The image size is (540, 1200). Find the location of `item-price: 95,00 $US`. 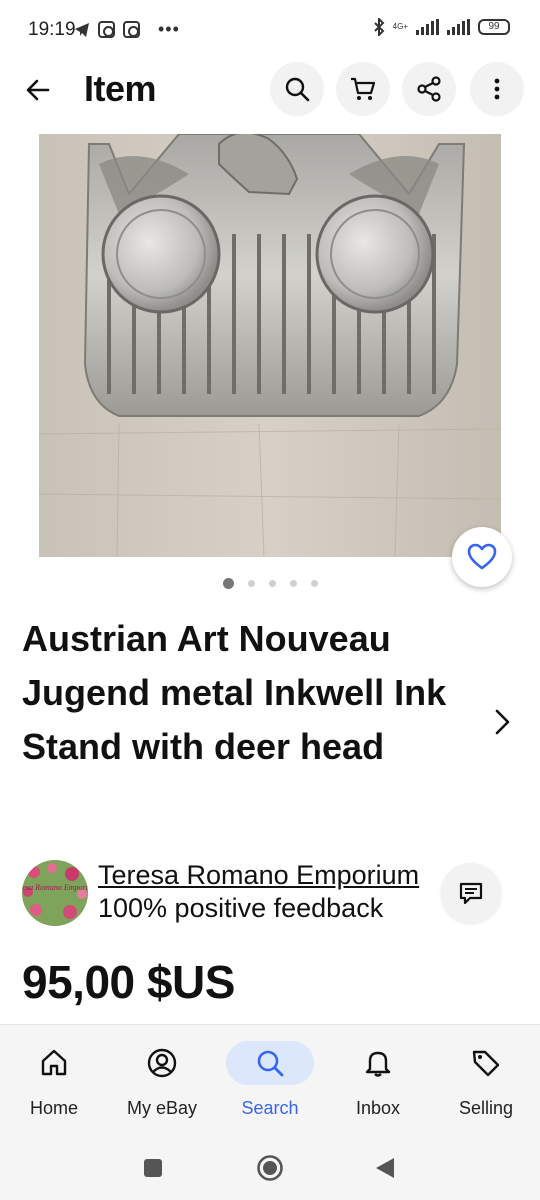

item-price: 95,00 $US is located at coordinates (128, 982).